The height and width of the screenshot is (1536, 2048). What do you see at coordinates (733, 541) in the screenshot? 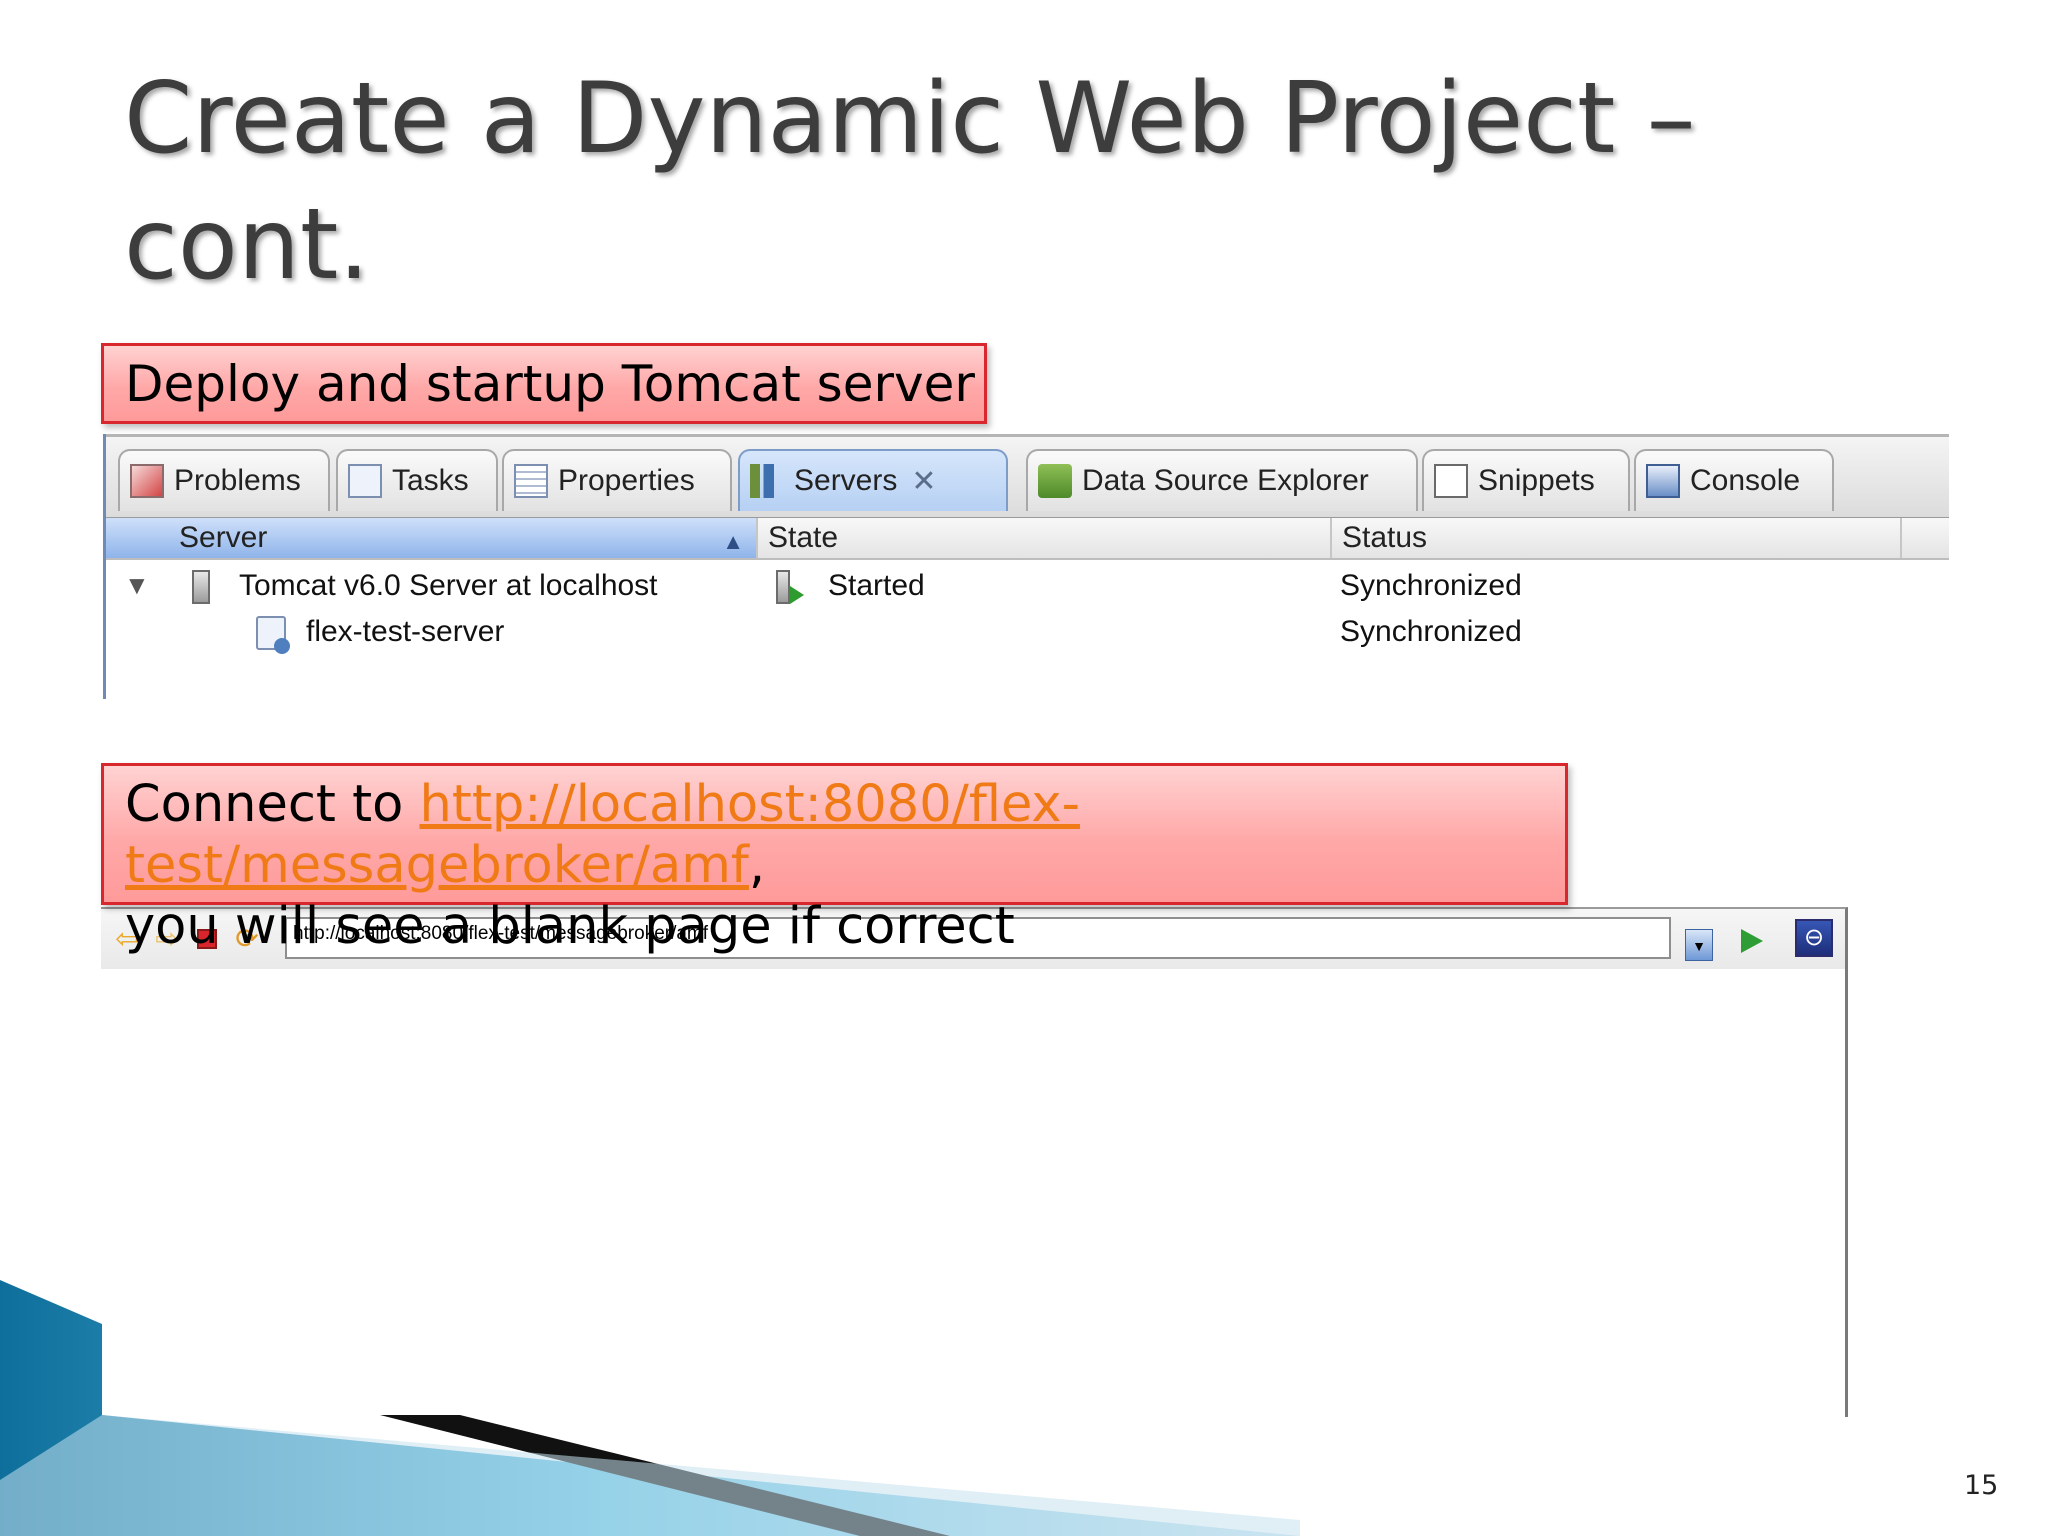
I see `sort-ascending-icon: ▲` at bounding box center [733, 541].